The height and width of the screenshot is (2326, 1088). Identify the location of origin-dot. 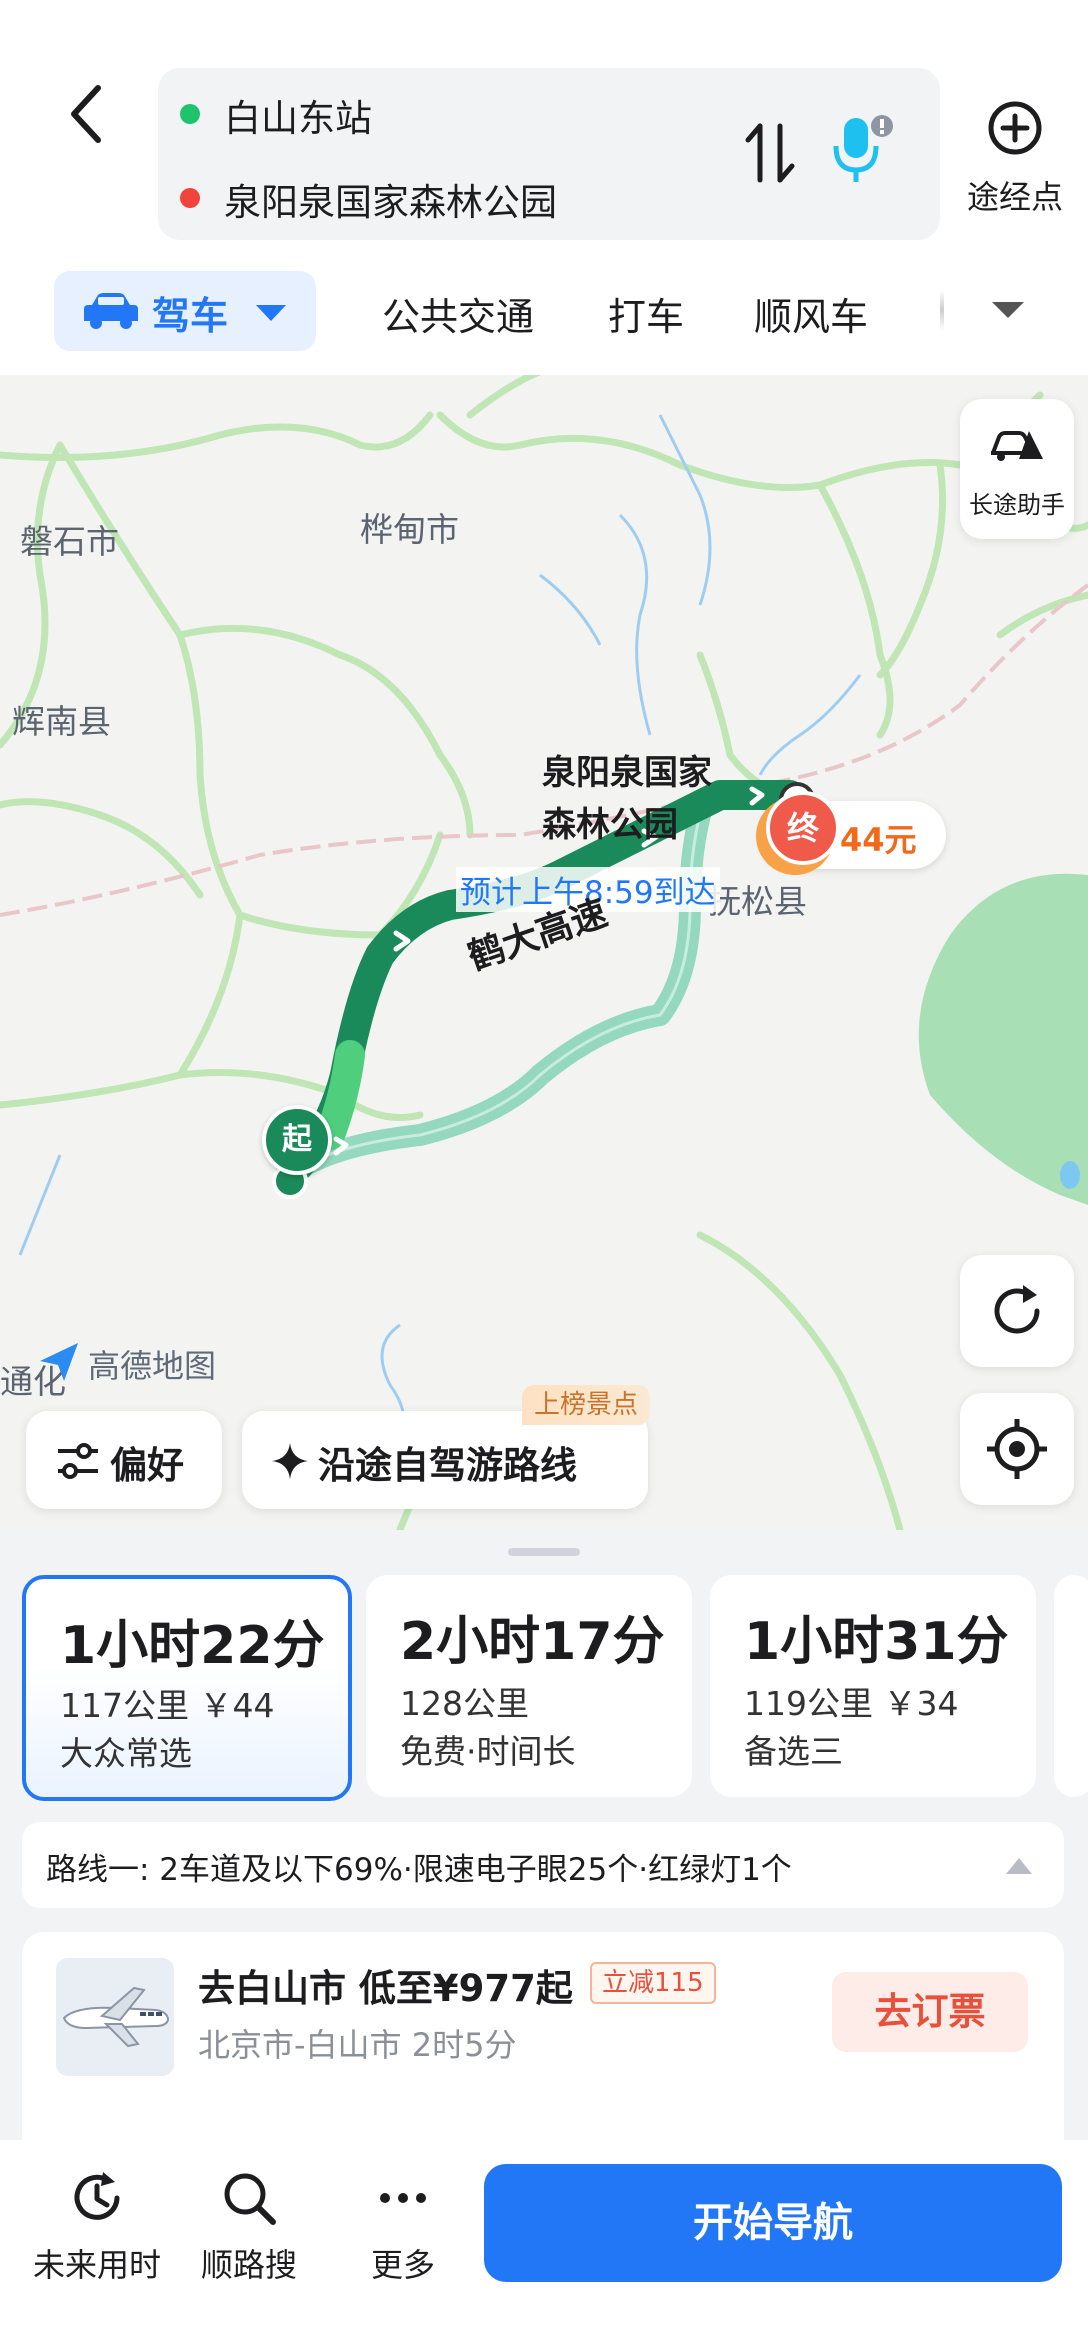
(190, 114).